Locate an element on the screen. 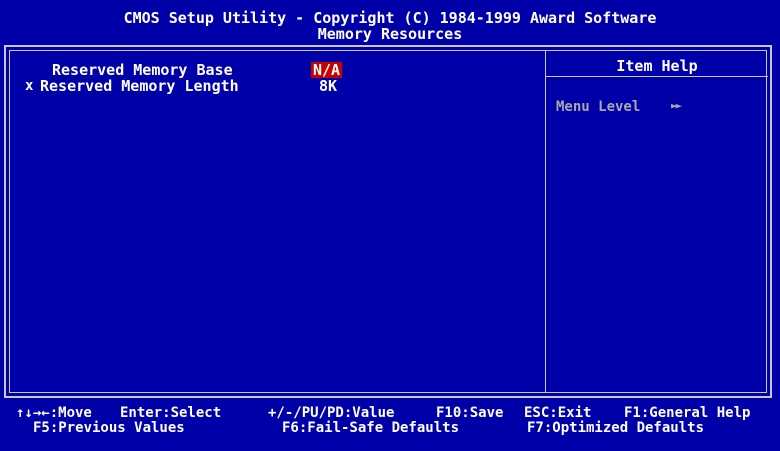  help-title: Item Help is located at coordinates (657, 66).